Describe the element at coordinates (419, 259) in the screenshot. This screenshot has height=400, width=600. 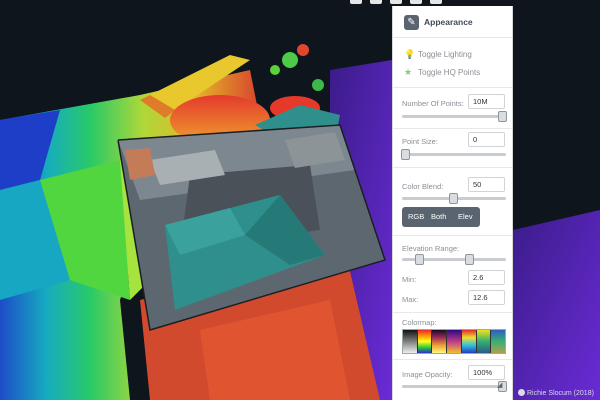
I see `elevation-min-handle` at that location.